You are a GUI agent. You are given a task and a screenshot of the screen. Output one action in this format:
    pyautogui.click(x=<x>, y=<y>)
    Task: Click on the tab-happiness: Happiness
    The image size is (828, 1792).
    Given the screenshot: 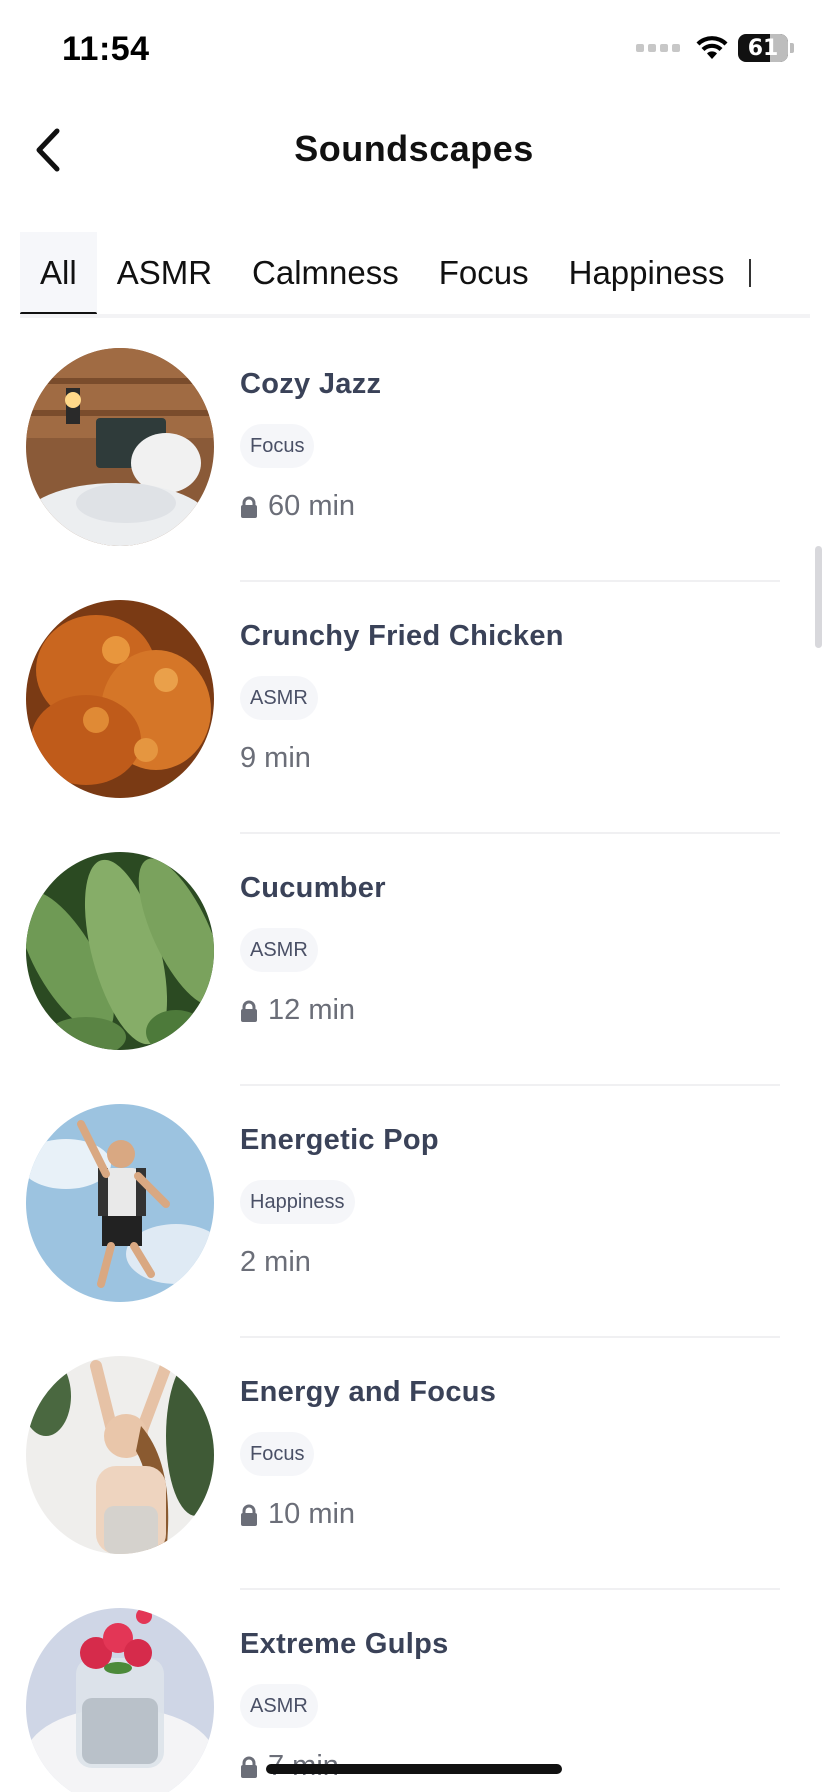 What is the action you would take?
    pyautogui.click(x=647, y=273)
    